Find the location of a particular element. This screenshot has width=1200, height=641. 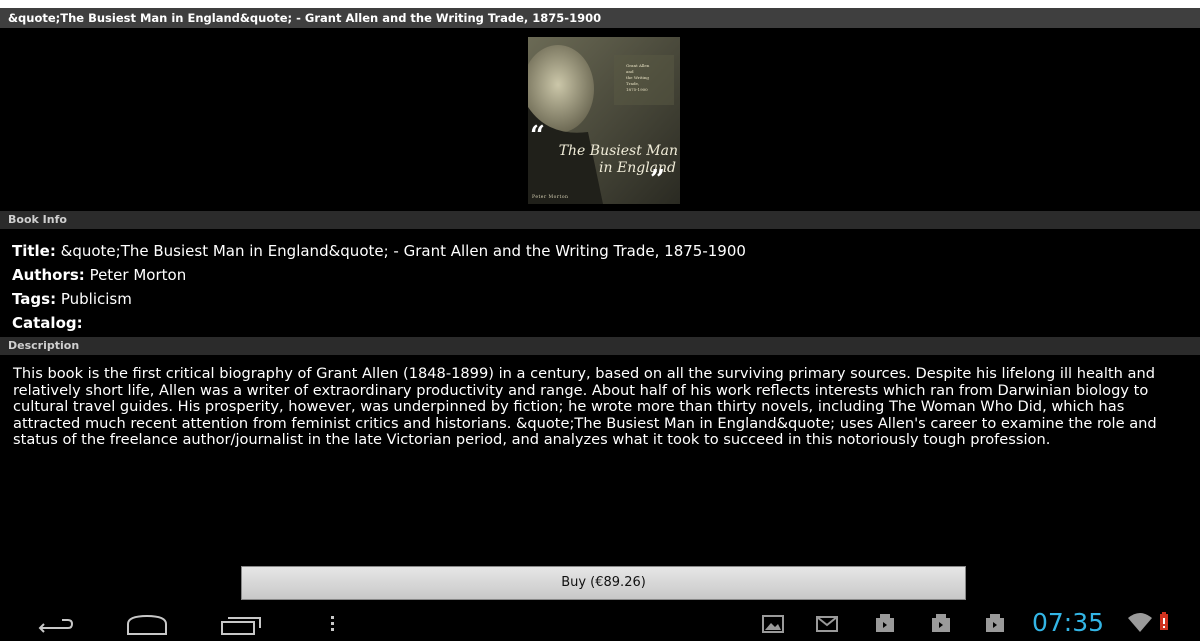

title-label: Title: is located at coordinates (34, 251).